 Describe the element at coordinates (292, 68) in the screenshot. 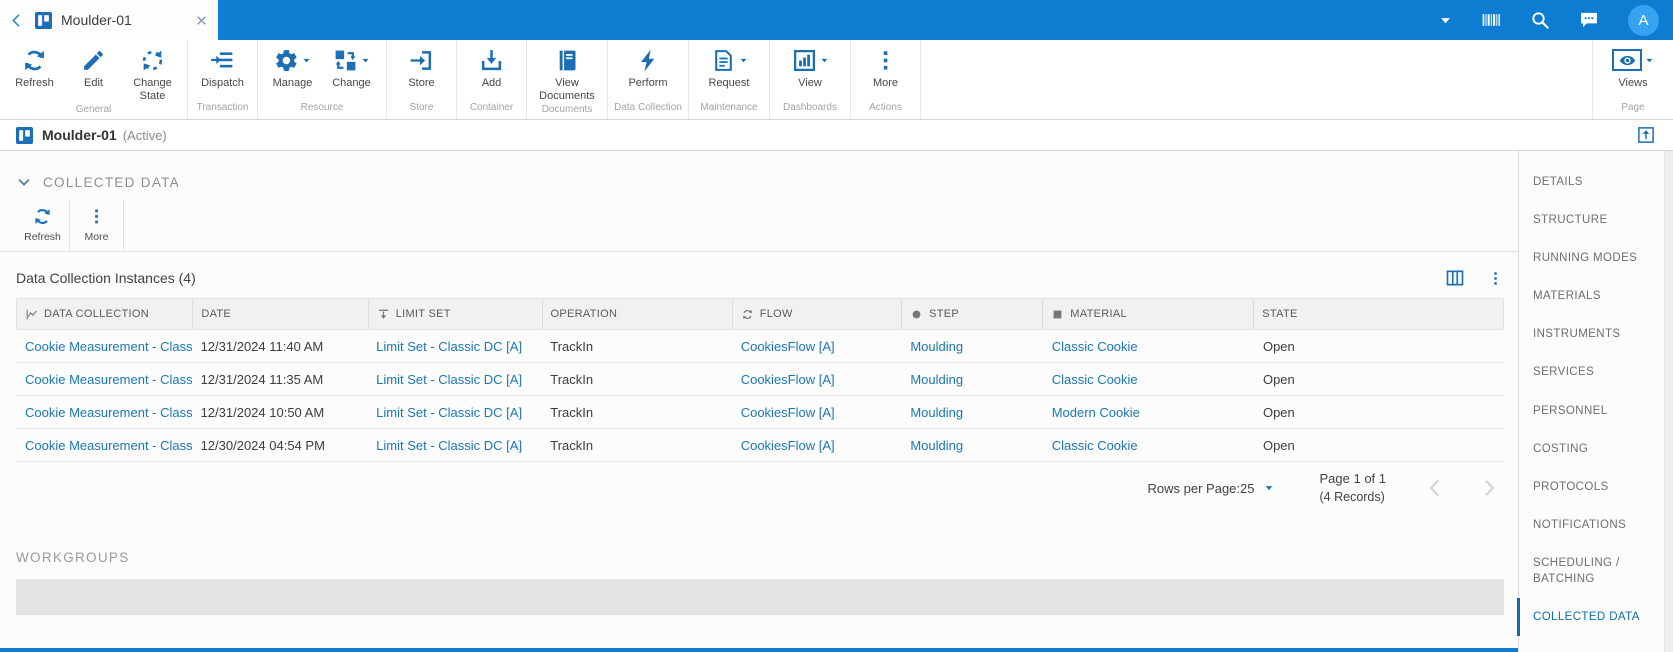

I see `manage-button: Manage` at that location.